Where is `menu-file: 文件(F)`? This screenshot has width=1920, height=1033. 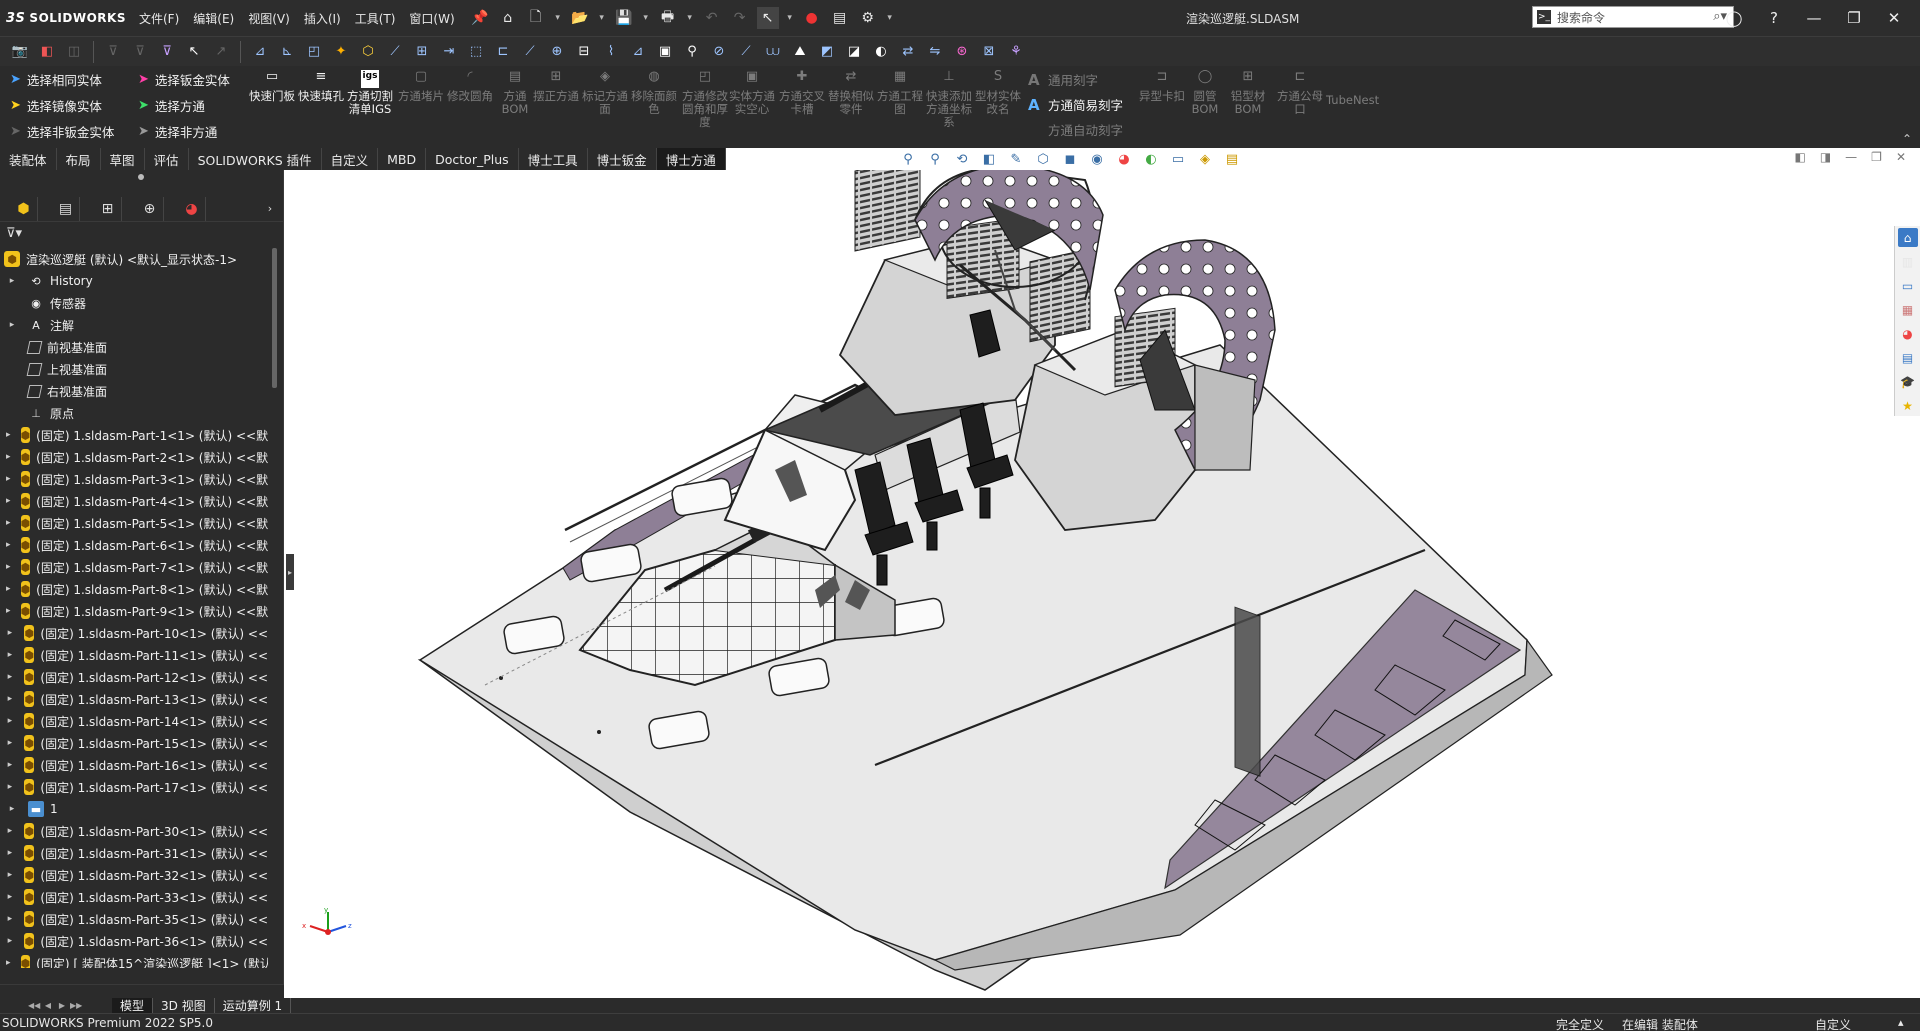 menu-file: 文件(F) is located at coordinates (159, 18).